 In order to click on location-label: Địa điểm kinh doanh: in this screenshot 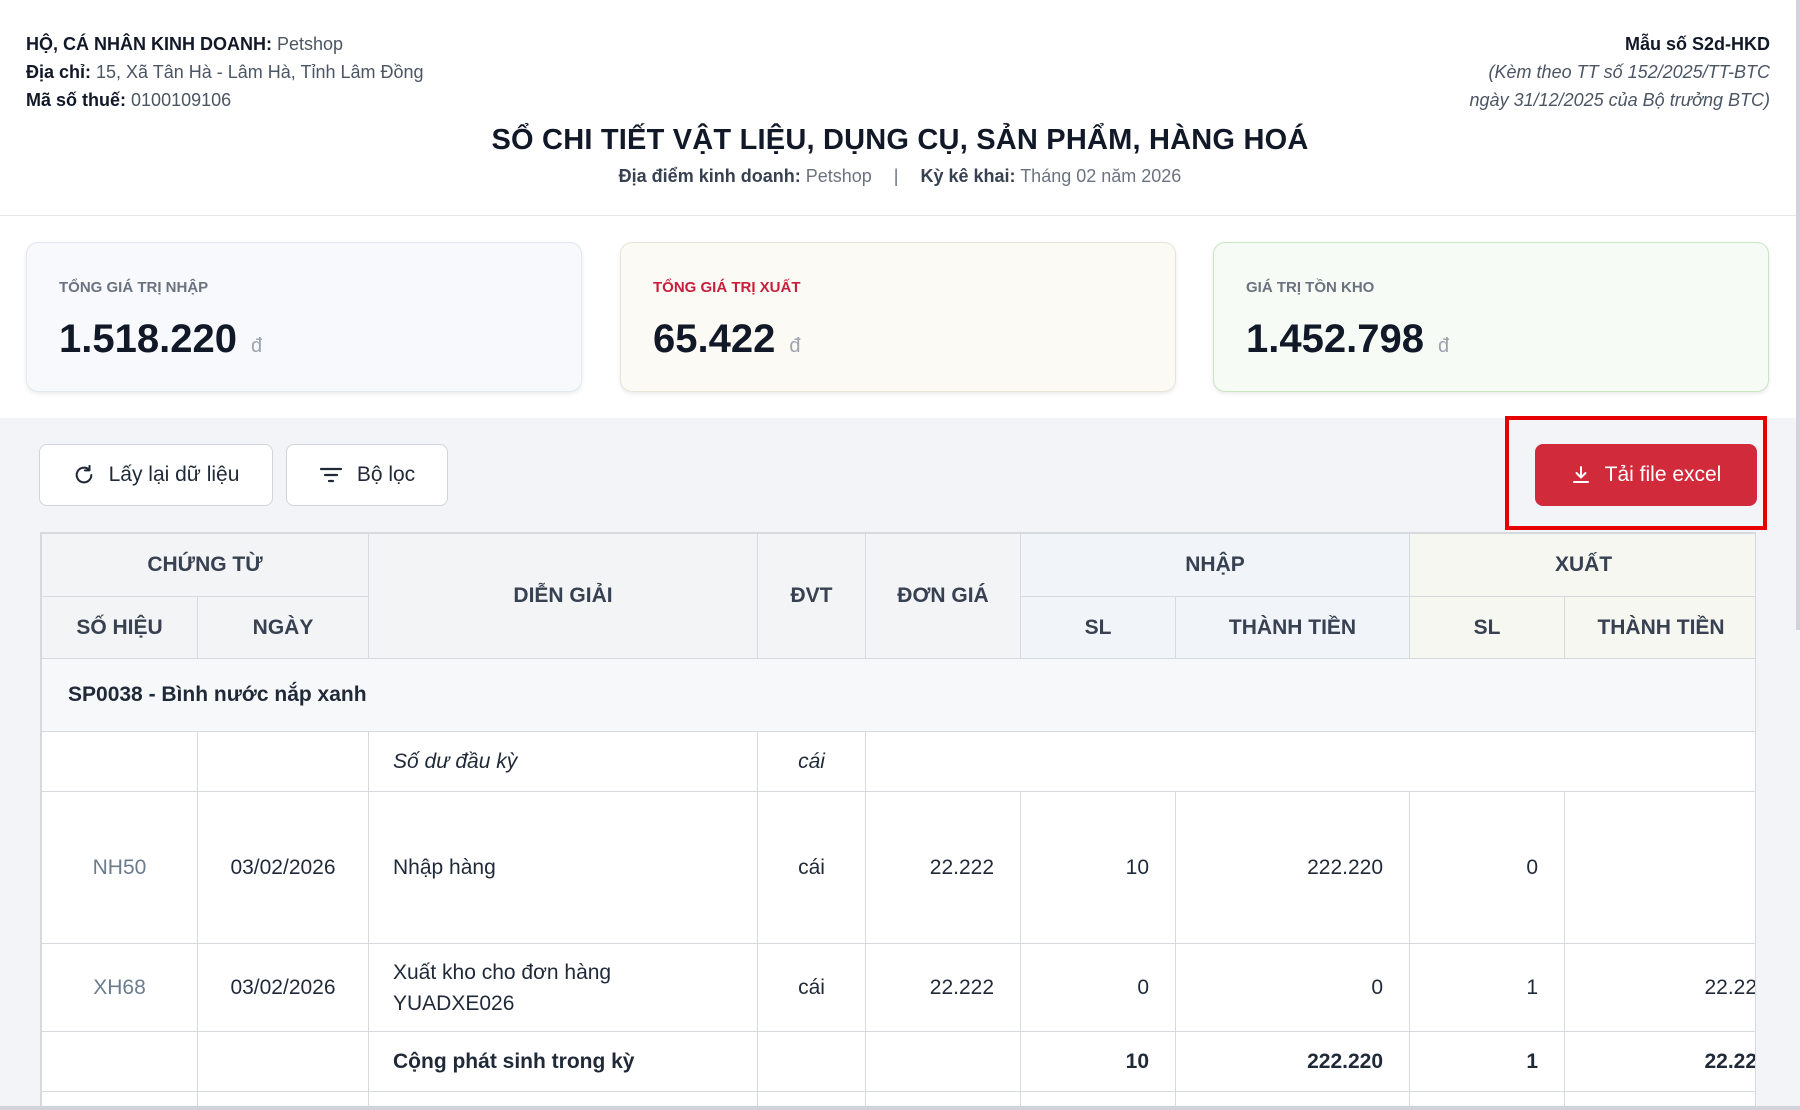, I will do `click(709, 176)`.